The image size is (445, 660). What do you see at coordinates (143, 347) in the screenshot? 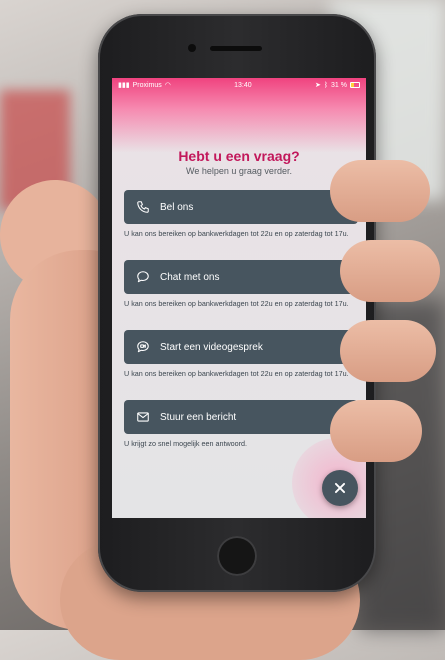
I see `video-call-icon` at bounding box center [143, 347].